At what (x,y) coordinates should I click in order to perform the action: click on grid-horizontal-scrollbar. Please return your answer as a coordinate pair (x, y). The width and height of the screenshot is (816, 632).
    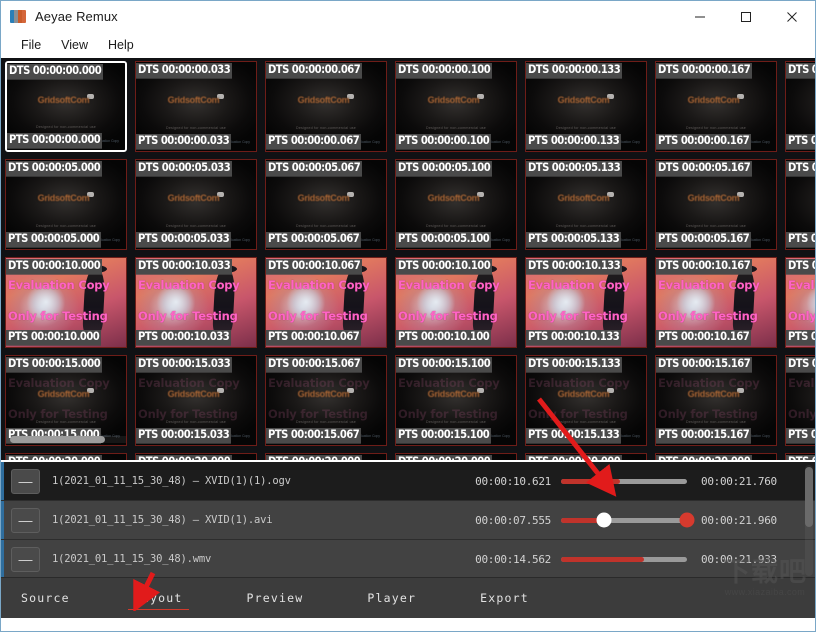
    Looking at the image, I should click on (68, 439).